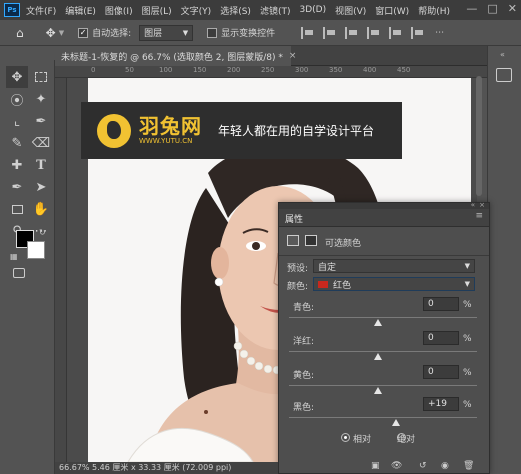 Image resolution: width=521 pixels, height=474 pixels. I want to click on minimize-icon: —, so click(471, 8).